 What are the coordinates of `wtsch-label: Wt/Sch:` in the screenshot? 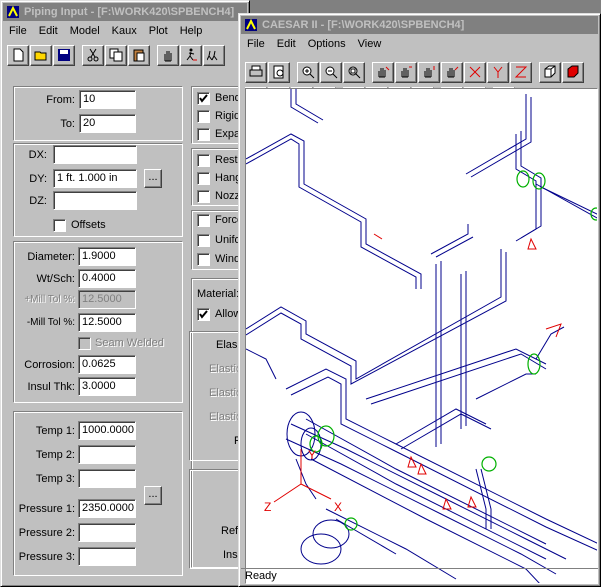 It's located at (55, 279).